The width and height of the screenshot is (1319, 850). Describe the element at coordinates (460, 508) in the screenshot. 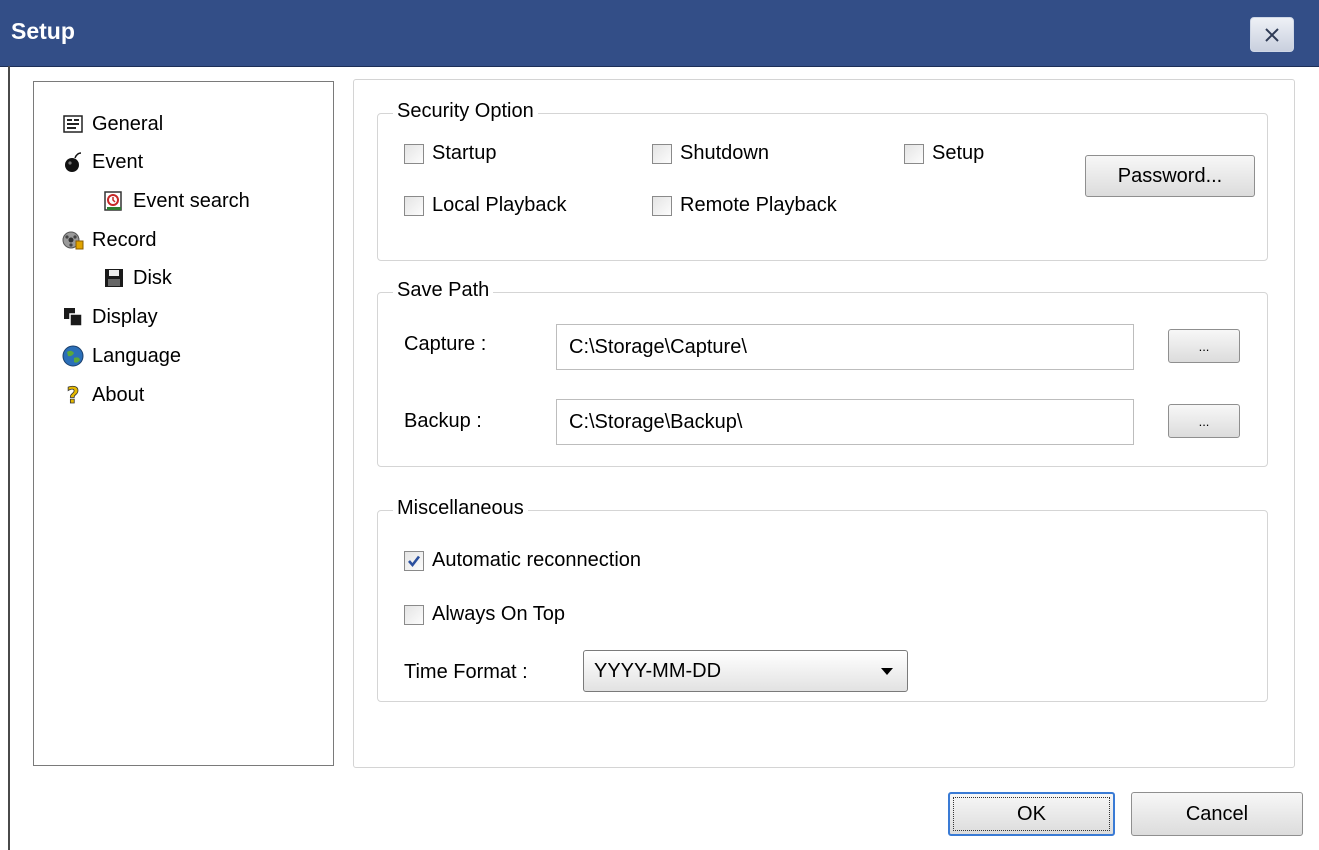

I see `miscellaneous-legend: Miscellaneous` at that location.